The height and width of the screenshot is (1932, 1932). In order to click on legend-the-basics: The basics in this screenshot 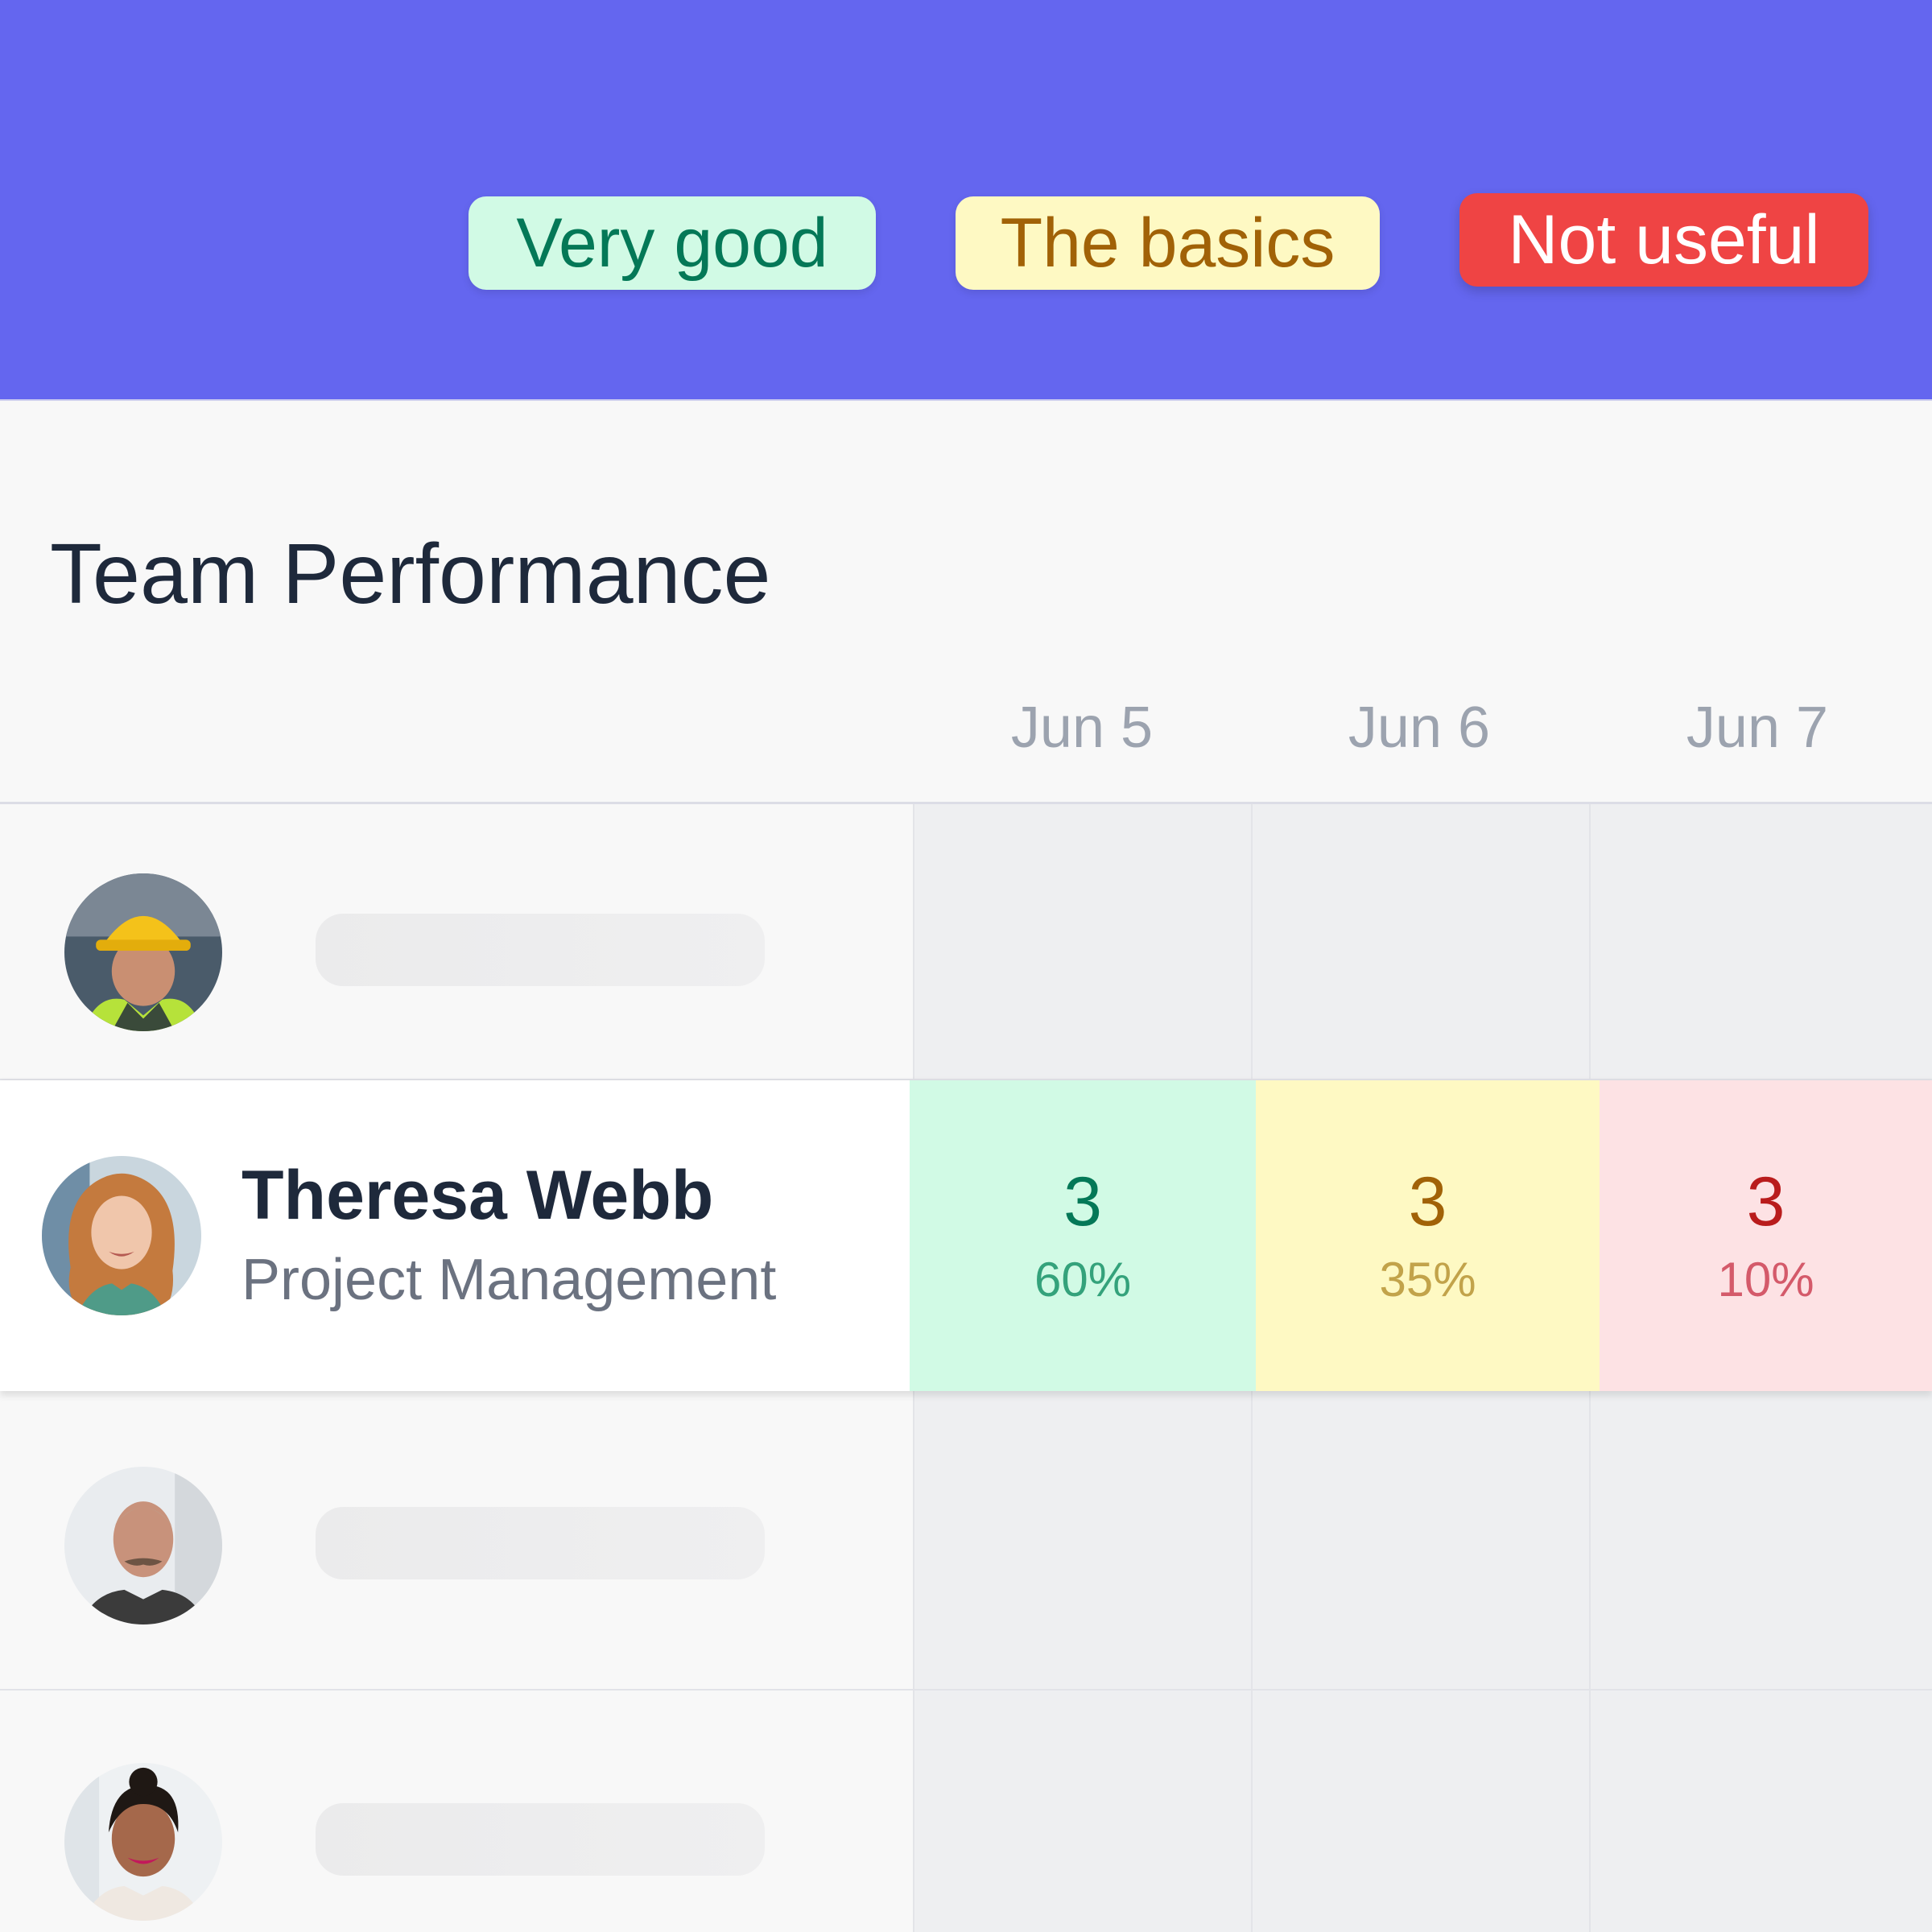, I will do `click(1168, 243)`.